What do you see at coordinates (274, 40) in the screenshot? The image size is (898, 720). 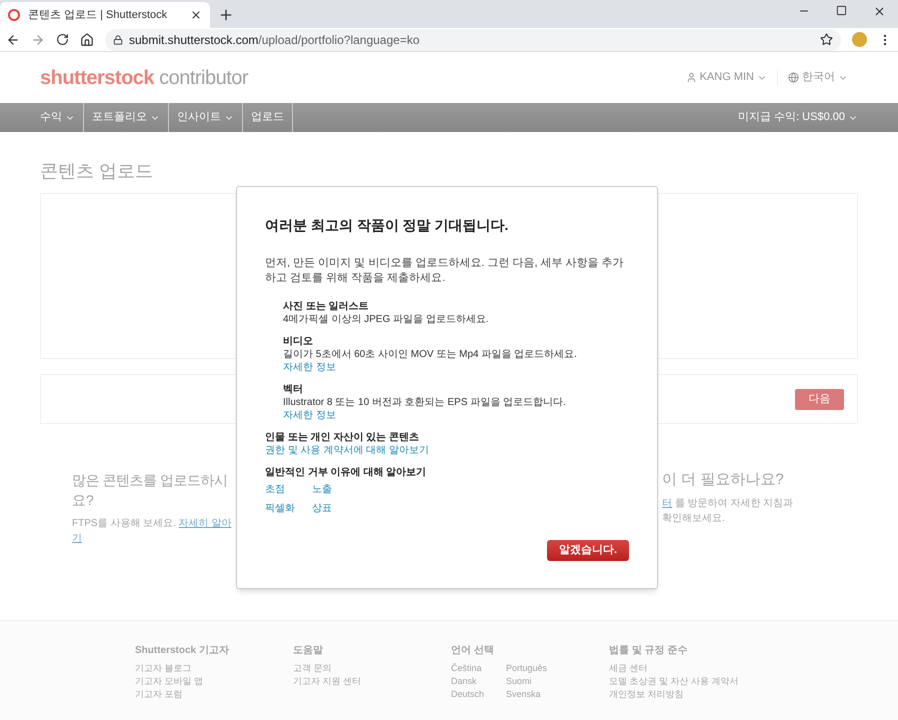 I see `url-text: submit.shutterstock.com/upload/portfolio?language=ko` at bounding box center [274, 40].